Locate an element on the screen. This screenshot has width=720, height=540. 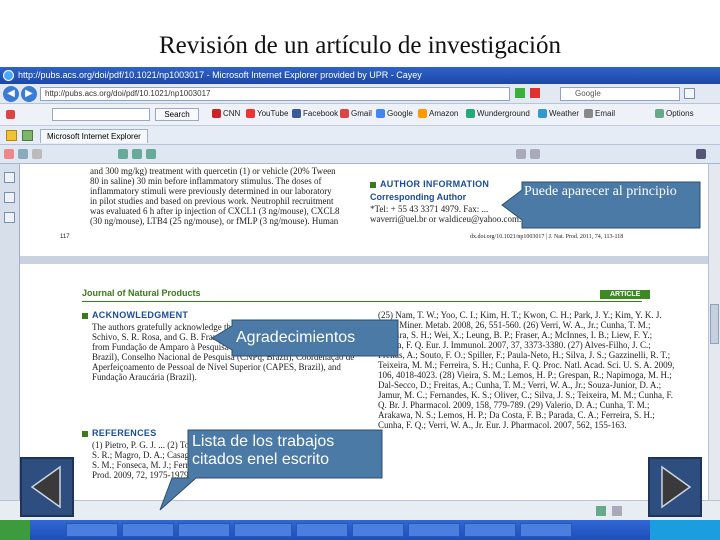
previous-slide-button is located at coordinates (47, 487).